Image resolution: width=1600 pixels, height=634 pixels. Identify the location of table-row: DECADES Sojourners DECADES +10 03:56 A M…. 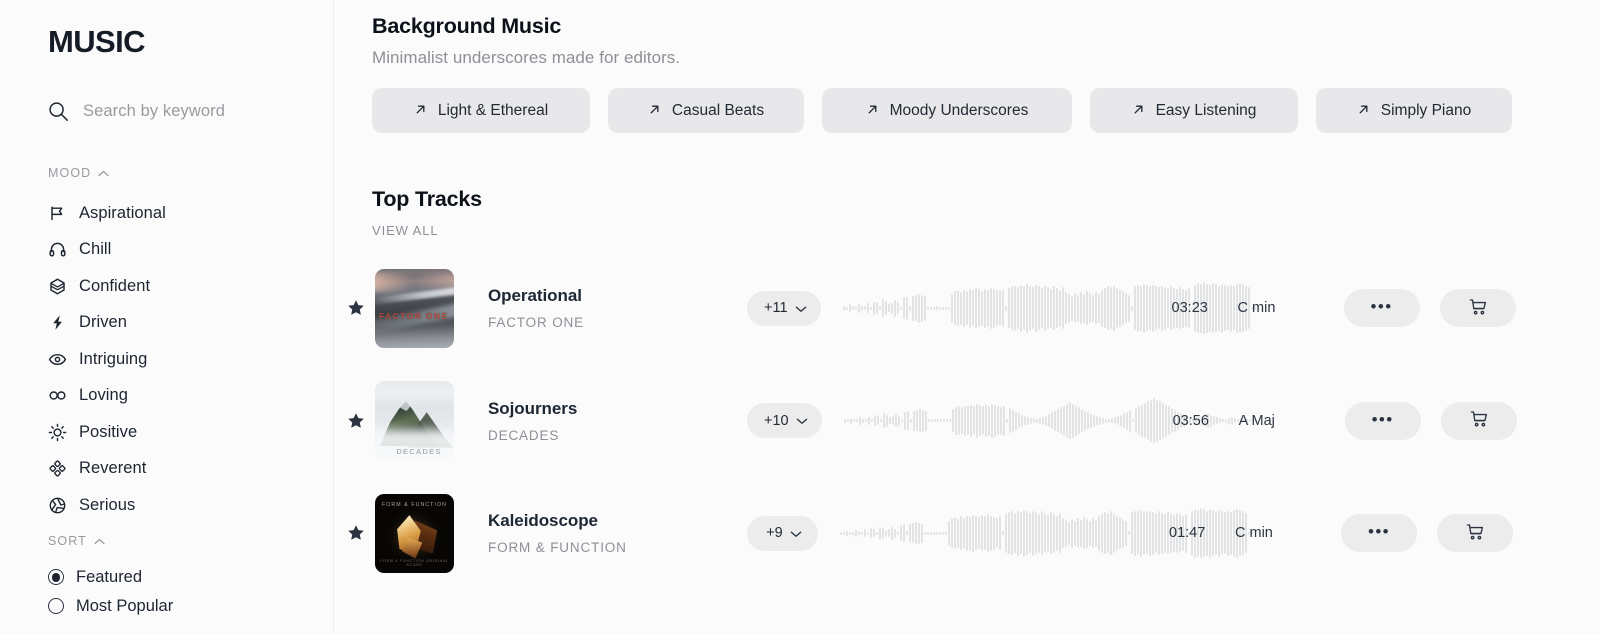
(973, 421).